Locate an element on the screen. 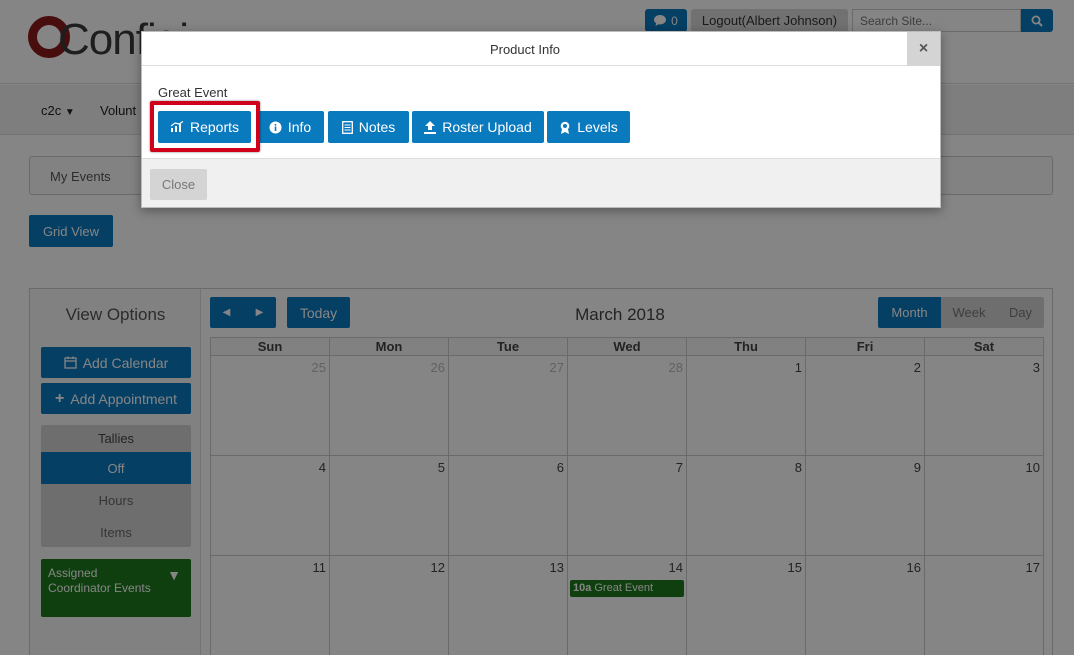  modal-header: Product Info × is located at coordinates (541, 49).